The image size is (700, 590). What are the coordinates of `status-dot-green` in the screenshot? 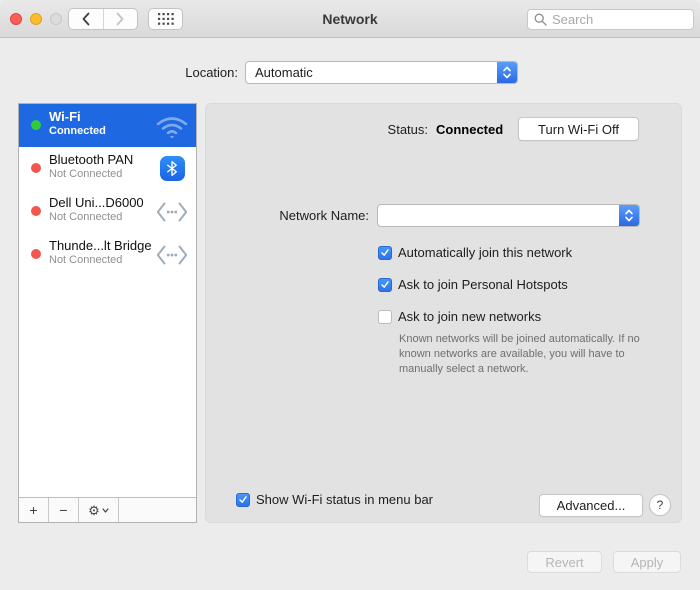 It's located at (36, 125).